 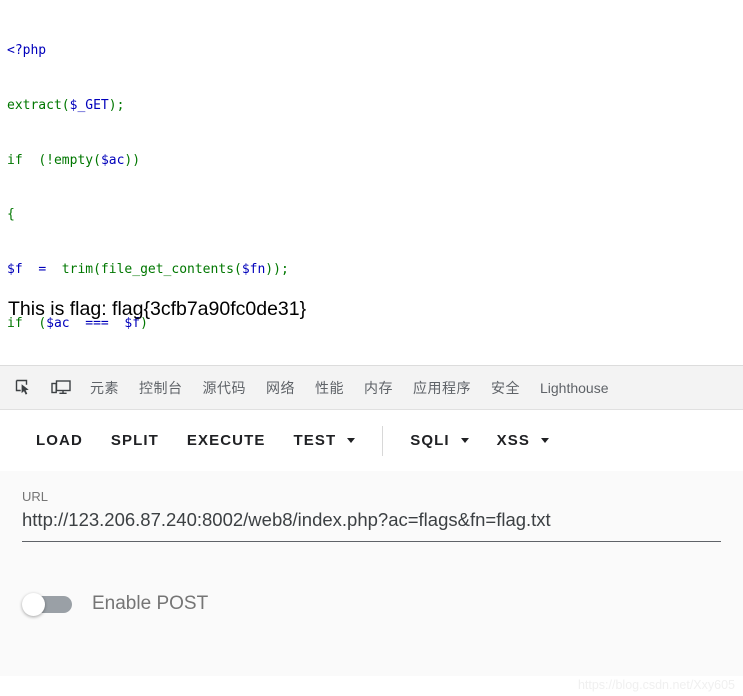 I want to click on code-line: $f = trim(file_get_contents($fn));, so click(x=148, y=269).